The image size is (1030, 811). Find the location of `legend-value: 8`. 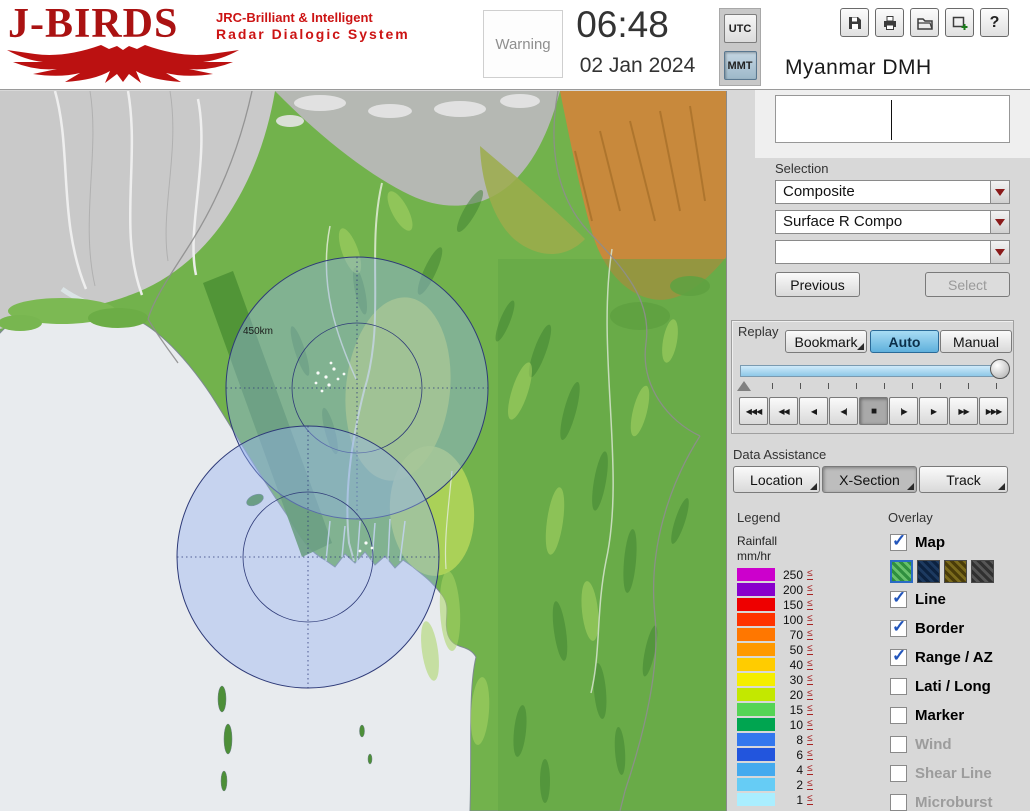

legend-value: 8 is located at coordinates (799, 739).